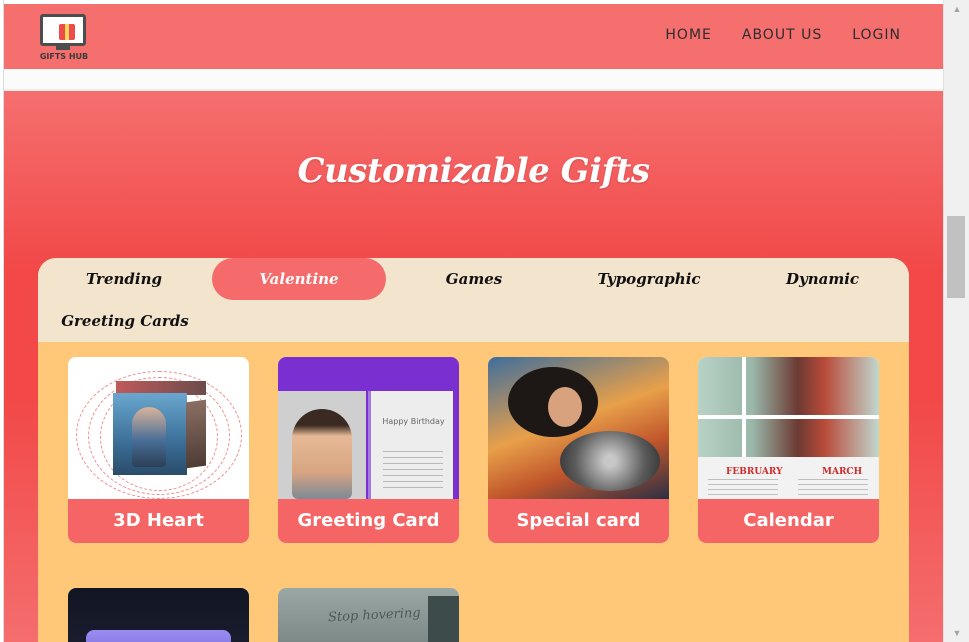  I want to click on gift-card-partial-dark, so click(158, 615).